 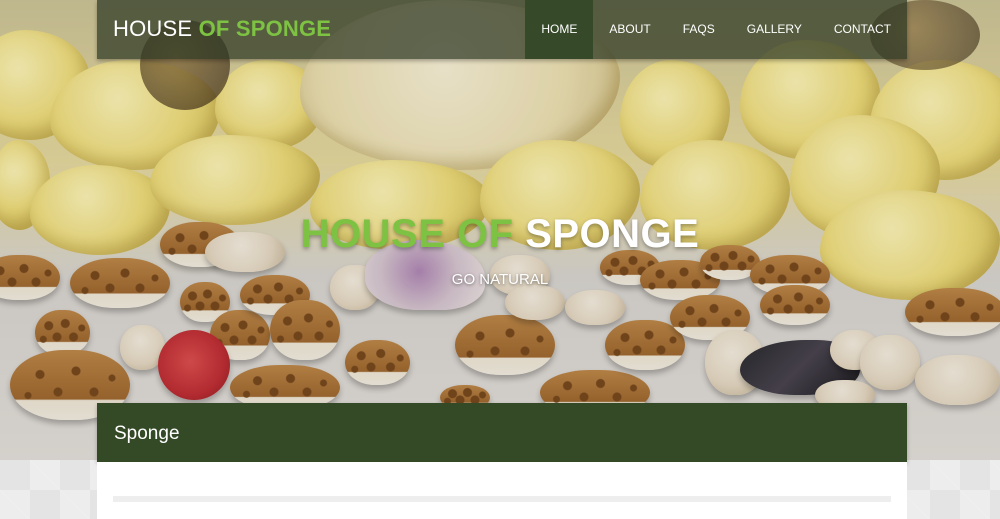 I want to click on section-header: Sponge, so click(x=502, y=432).